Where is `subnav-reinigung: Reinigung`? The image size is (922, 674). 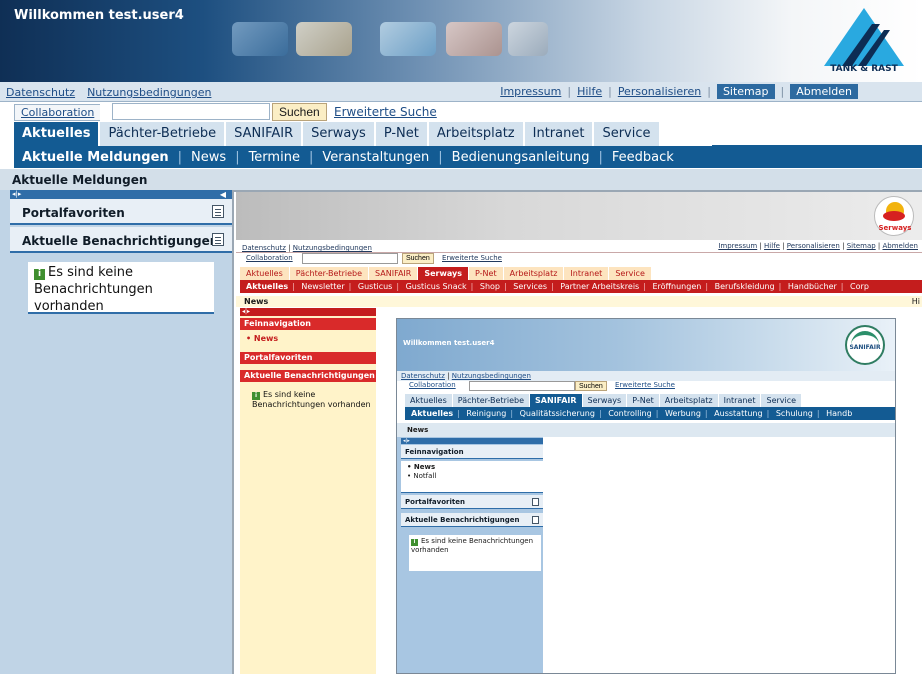
subnav-reinigung: Reinigung is located at coordinates (486, 413).